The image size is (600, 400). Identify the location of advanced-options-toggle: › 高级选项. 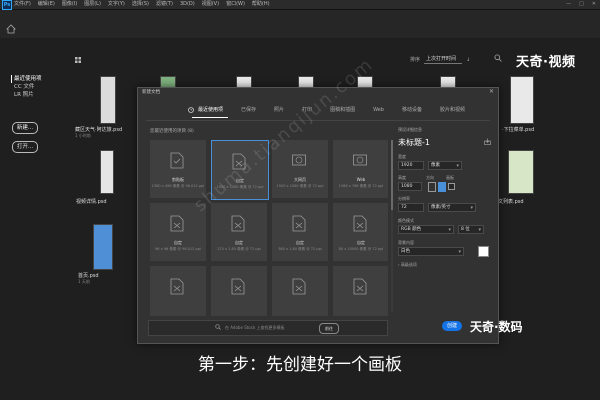
(407, 265).